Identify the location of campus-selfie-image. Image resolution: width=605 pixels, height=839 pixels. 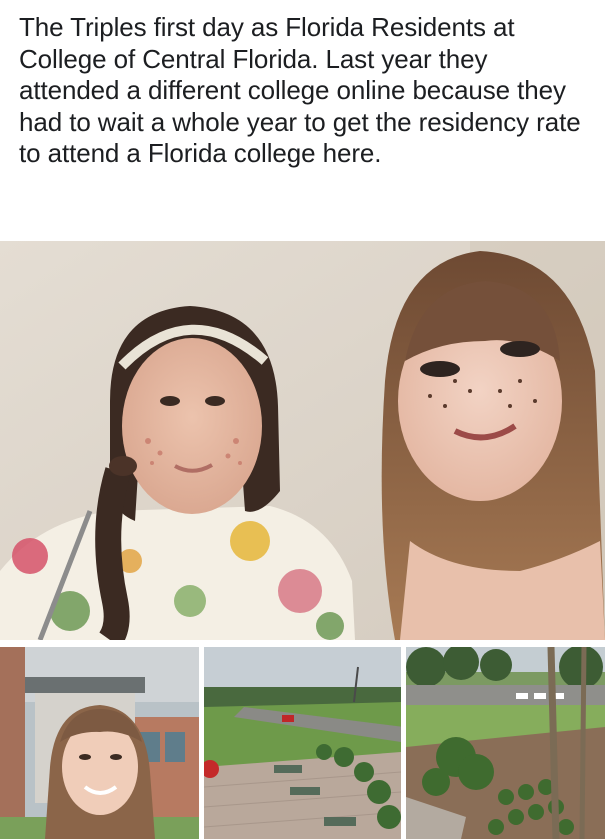
(99, 743).